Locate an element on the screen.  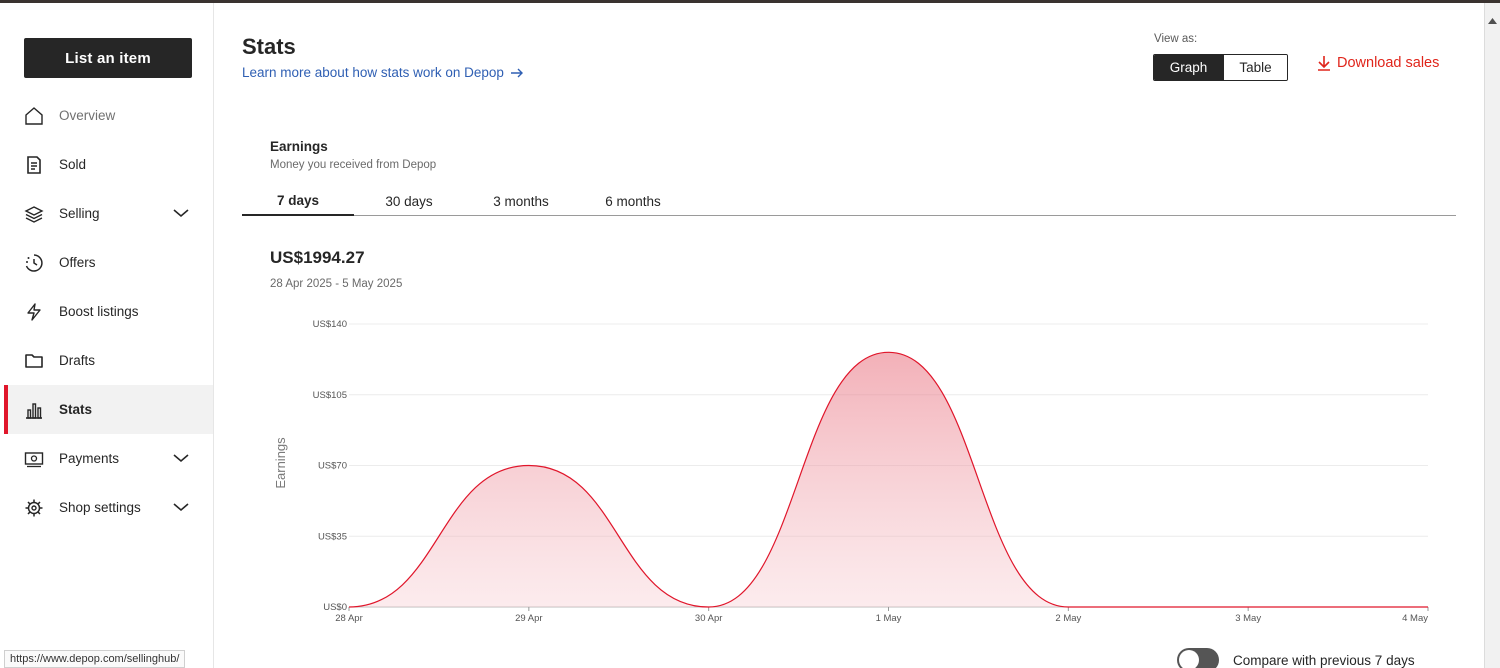
receipt-icon is located at coordinates (34, 165).